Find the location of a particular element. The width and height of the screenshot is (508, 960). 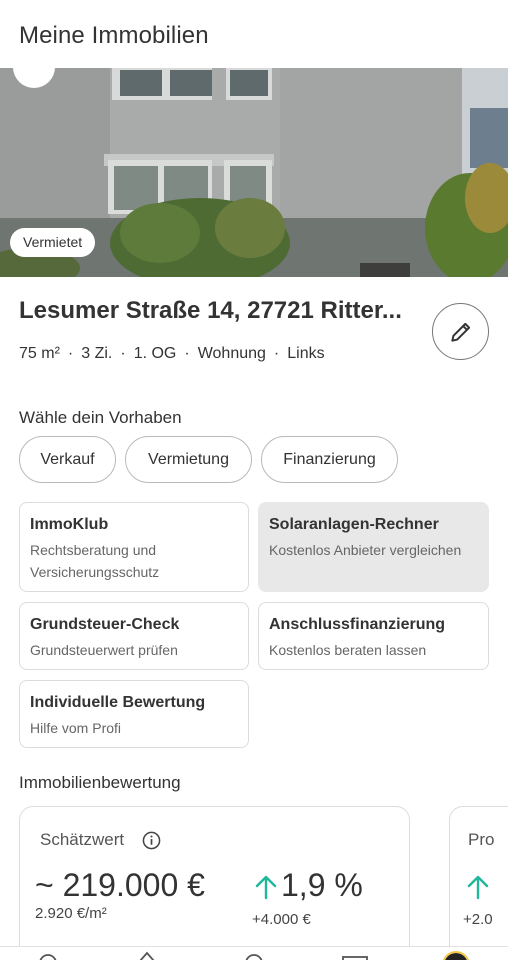

card-subtitle: Kostenlos beraten lassen is located at coordinates (348, 650).